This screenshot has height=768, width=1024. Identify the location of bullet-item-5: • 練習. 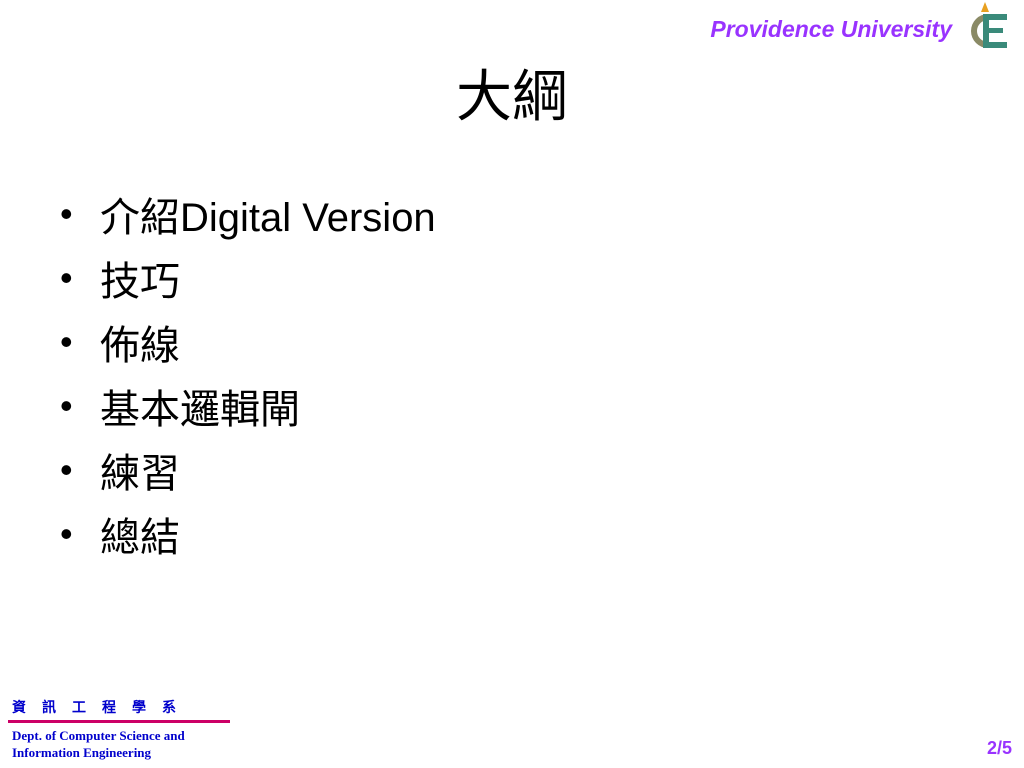
(248, 470).